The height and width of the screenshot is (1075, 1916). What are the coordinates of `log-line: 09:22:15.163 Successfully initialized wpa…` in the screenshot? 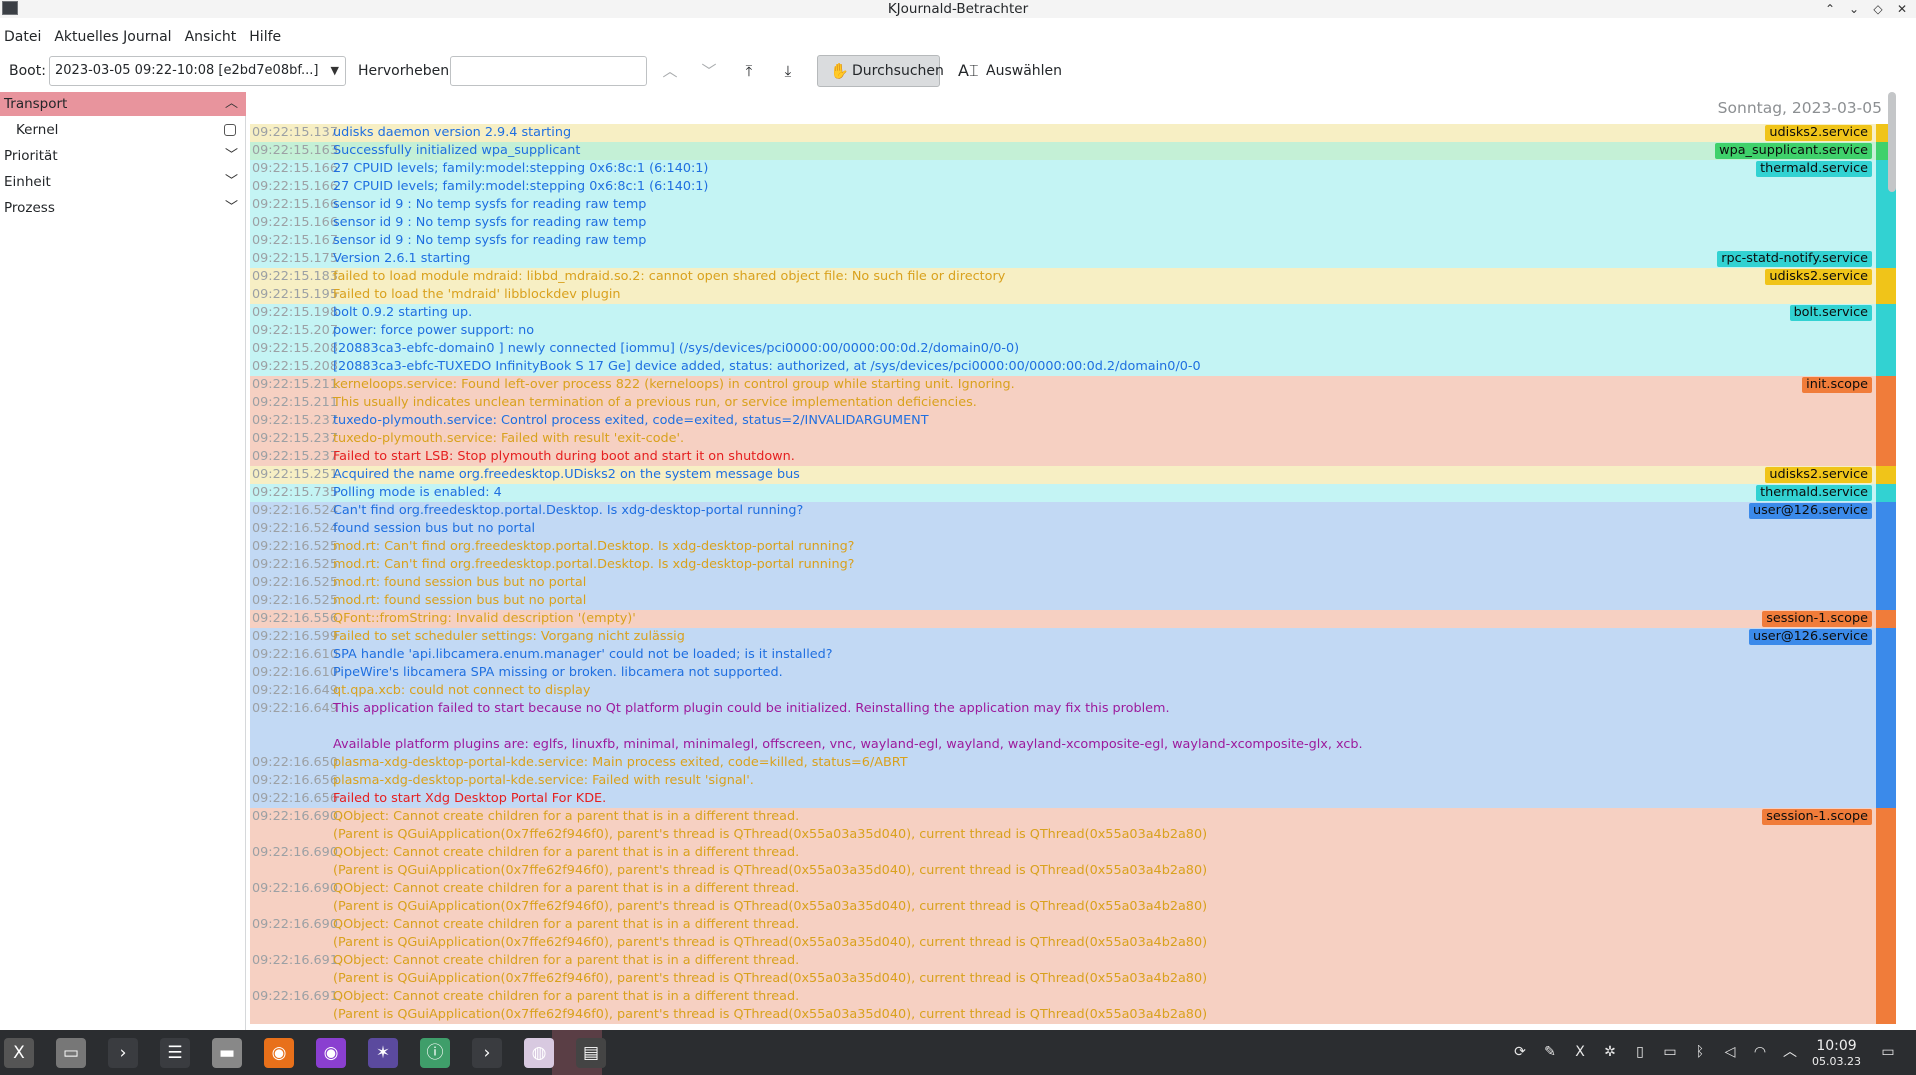 It's located at (1073, 151).